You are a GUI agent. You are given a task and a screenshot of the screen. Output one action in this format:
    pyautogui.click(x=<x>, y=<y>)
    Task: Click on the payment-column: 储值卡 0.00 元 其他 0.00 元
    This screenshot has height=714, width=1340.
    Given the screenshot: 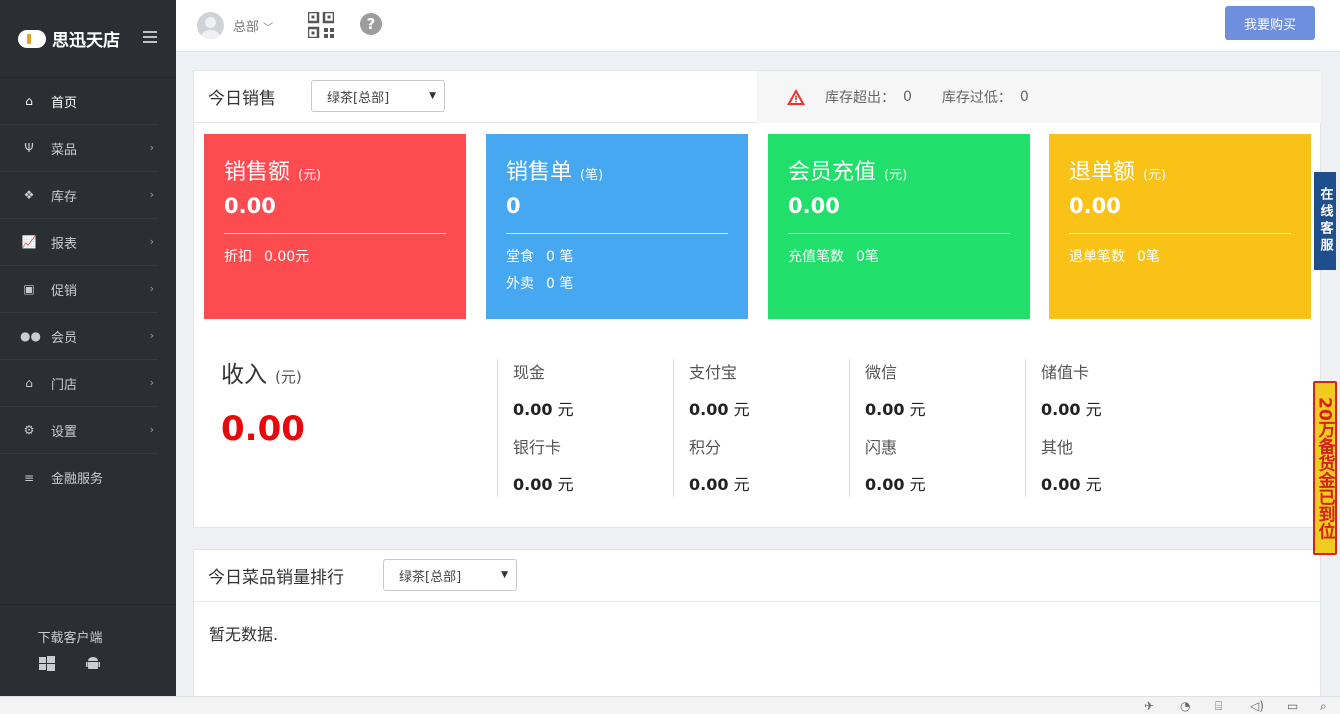 What is the action you would take?
    pyautogui.click(x=1113, y=428)
    